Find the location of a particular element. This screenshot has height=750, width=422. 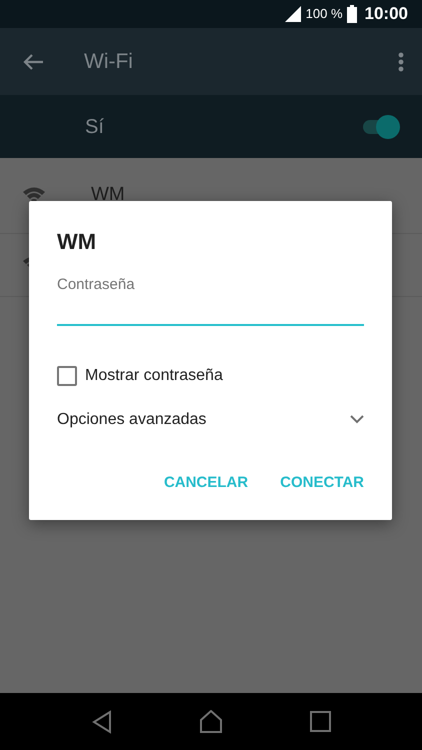

chevron-icon is located at coordinates (357, 419).